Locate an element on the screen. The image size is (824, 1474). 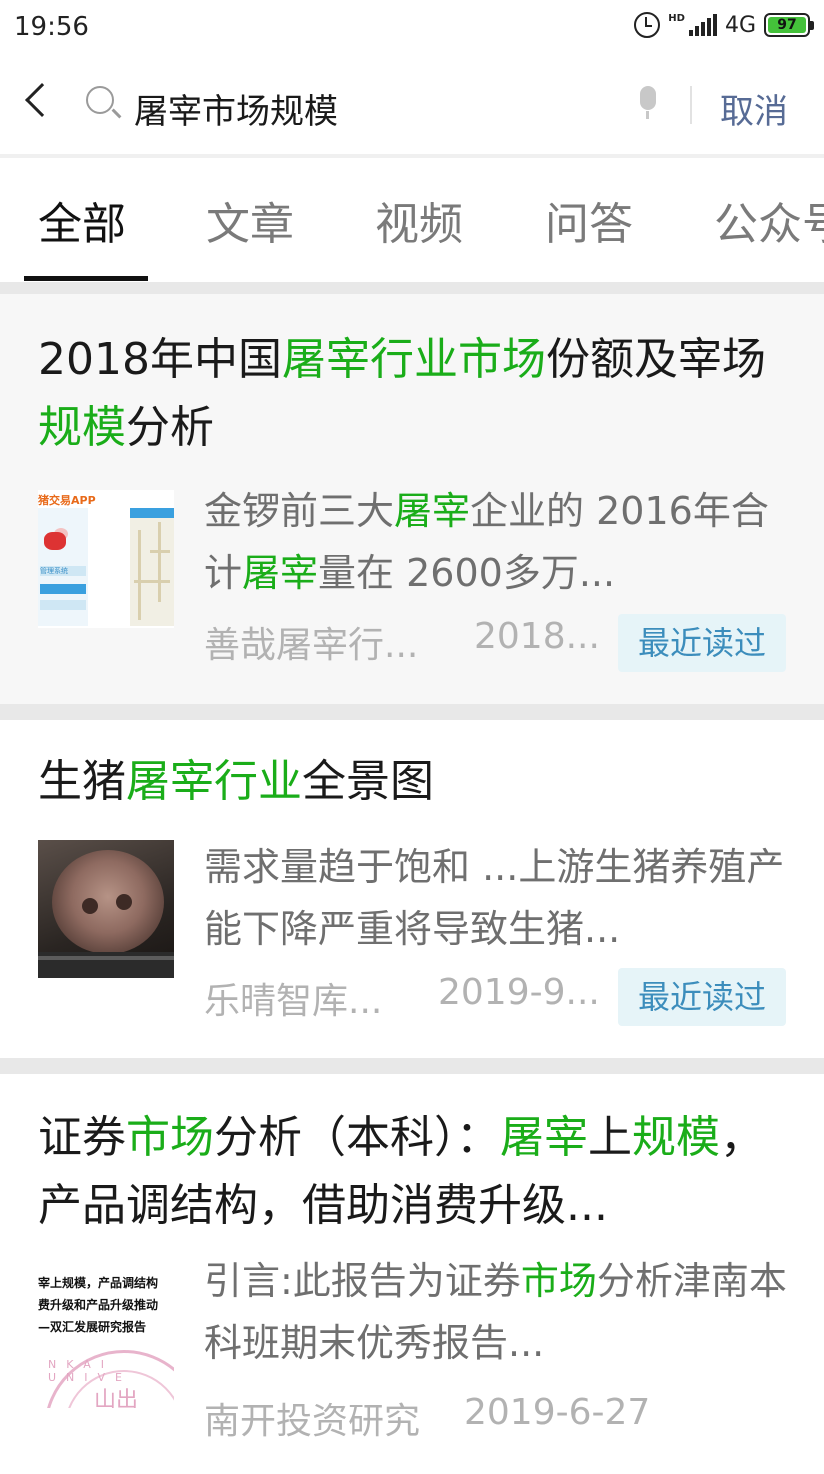
battery-level: 97 is located at coordinates (787, 25).